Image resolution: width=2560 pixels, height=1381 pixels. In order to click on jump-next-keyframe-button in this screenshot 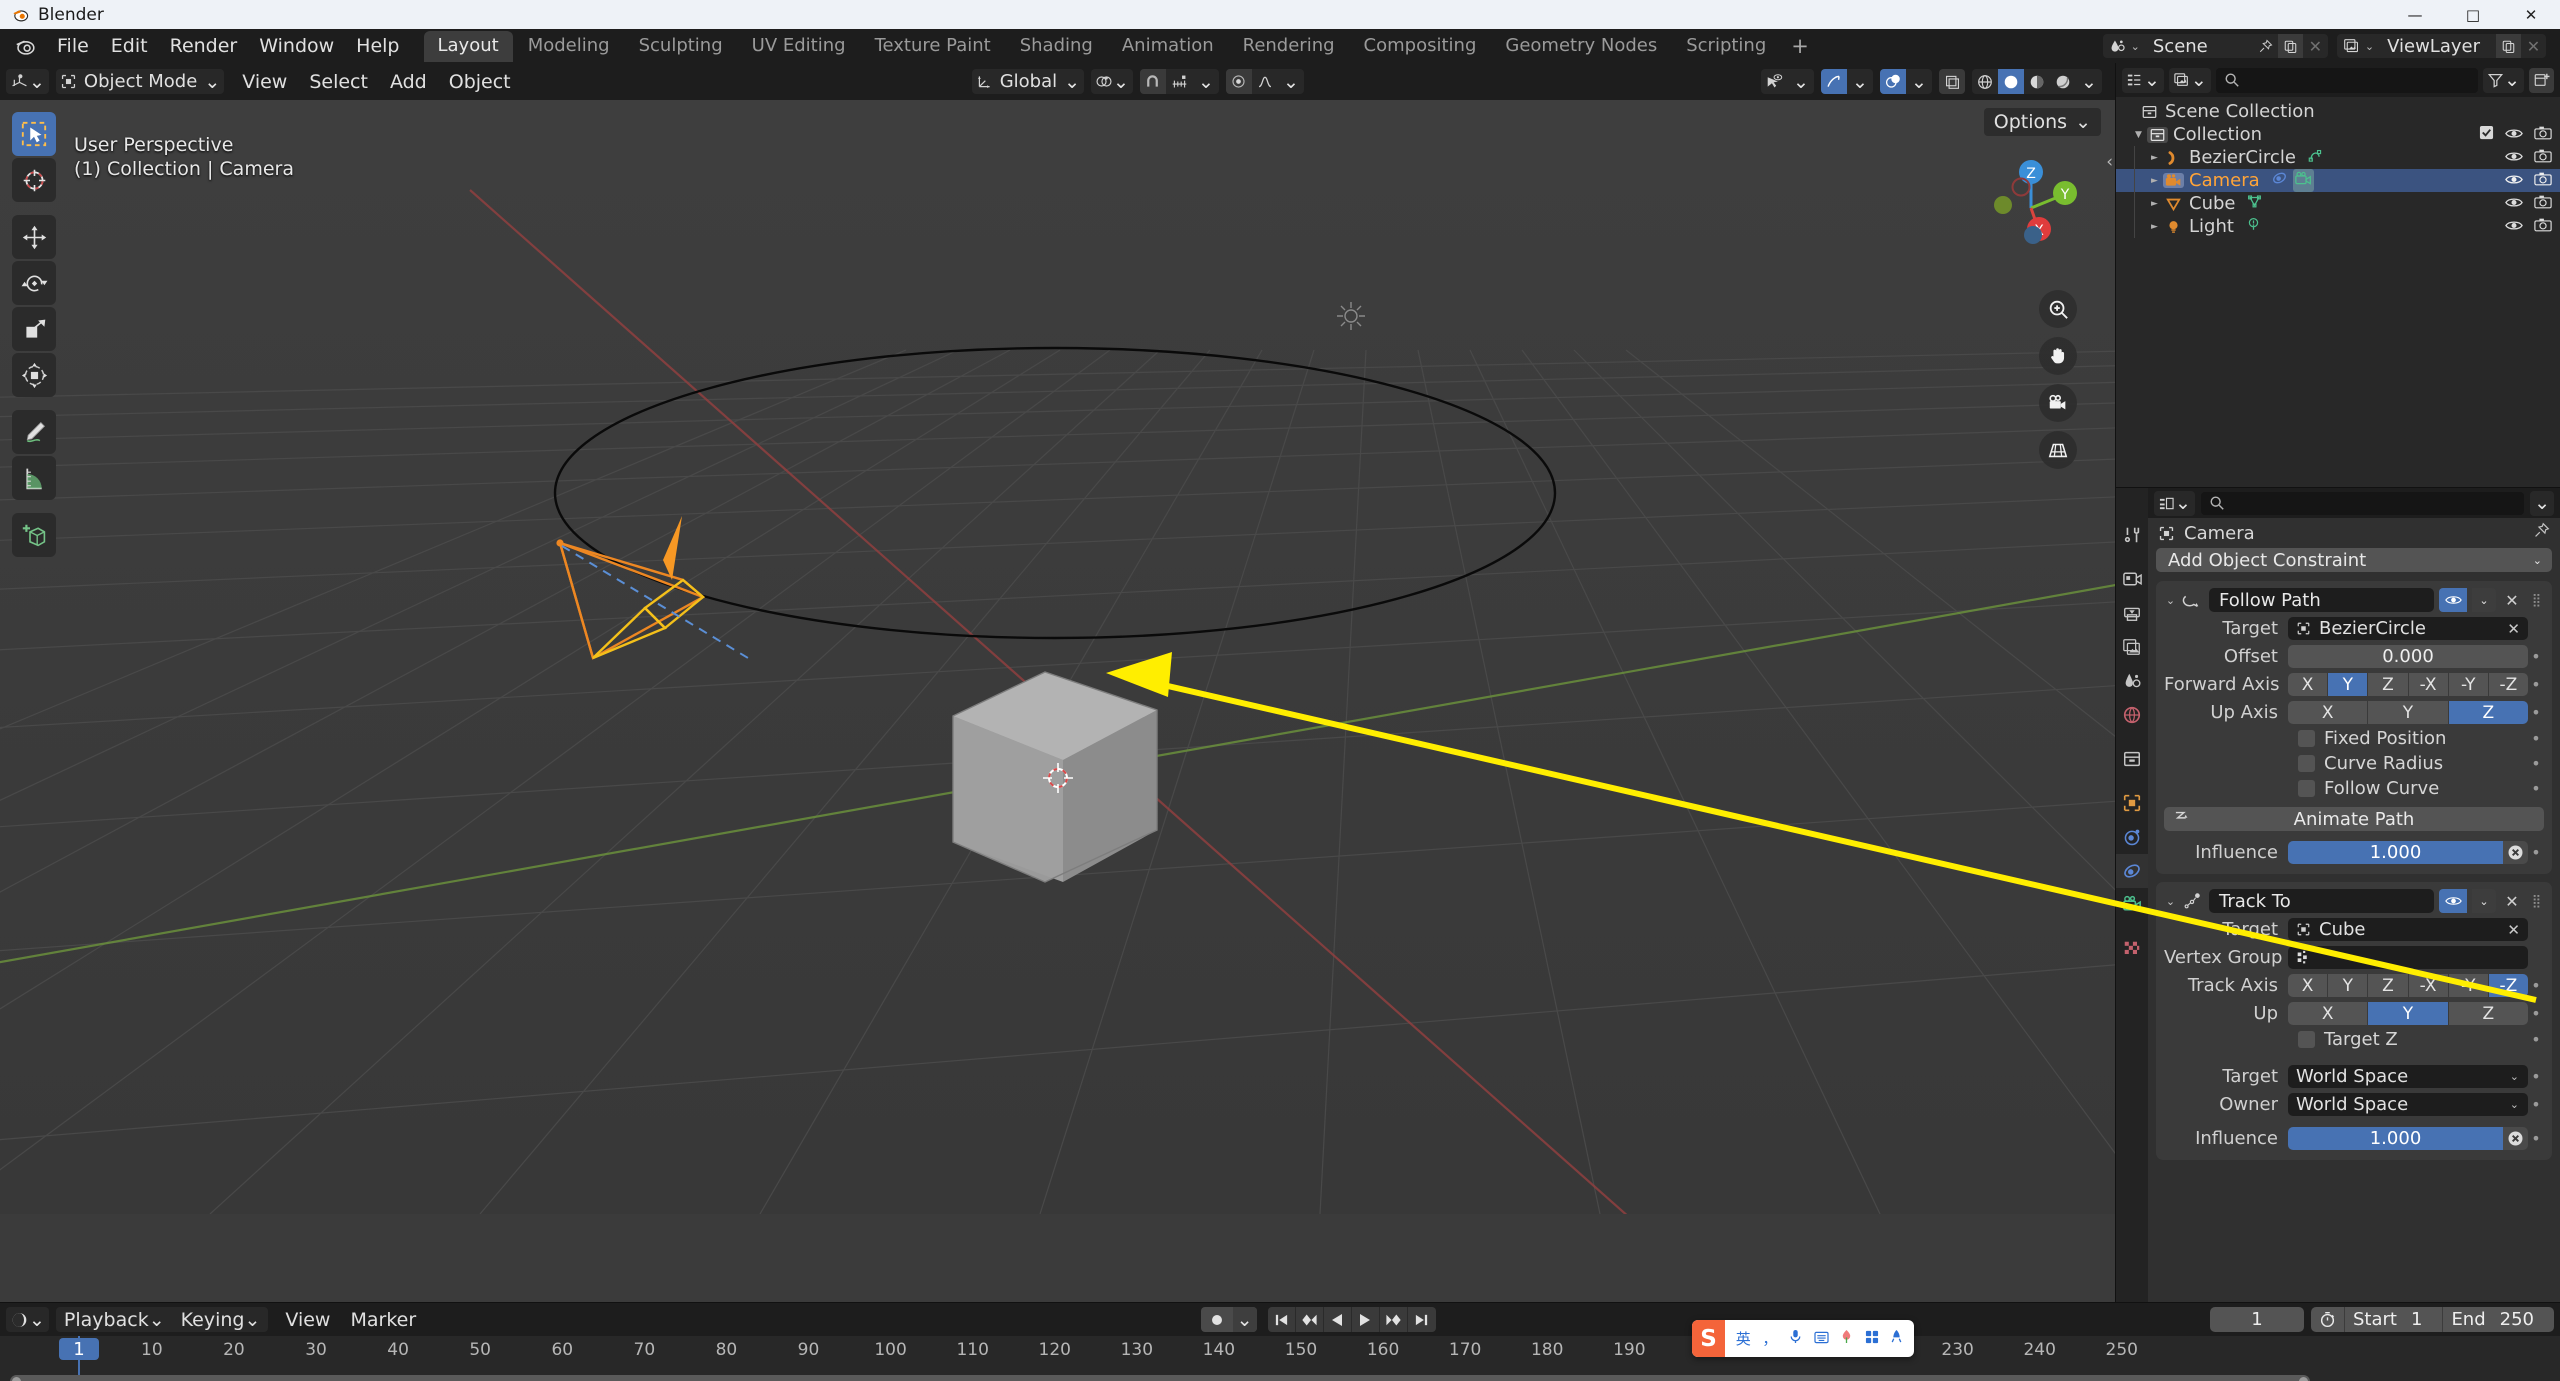, I will do `click(1394, 1319)`.